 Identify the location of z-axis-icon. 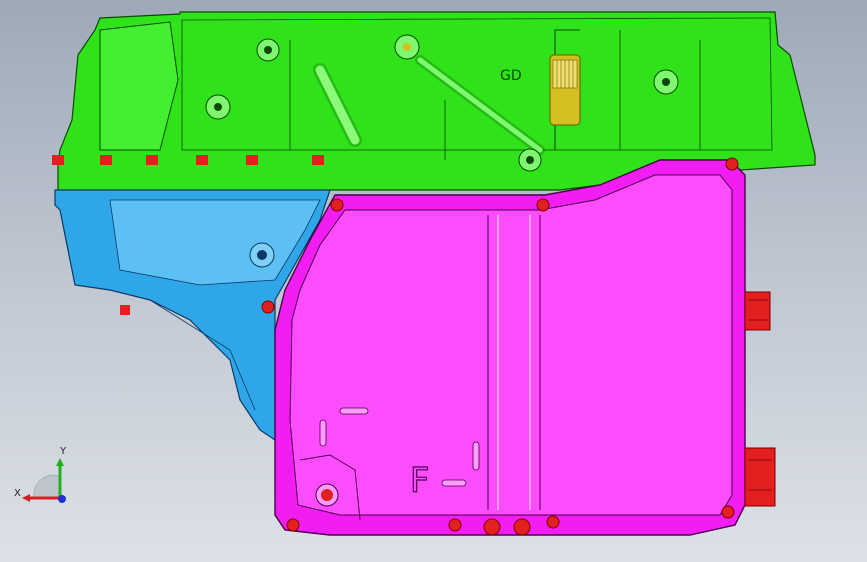
(62, 499).